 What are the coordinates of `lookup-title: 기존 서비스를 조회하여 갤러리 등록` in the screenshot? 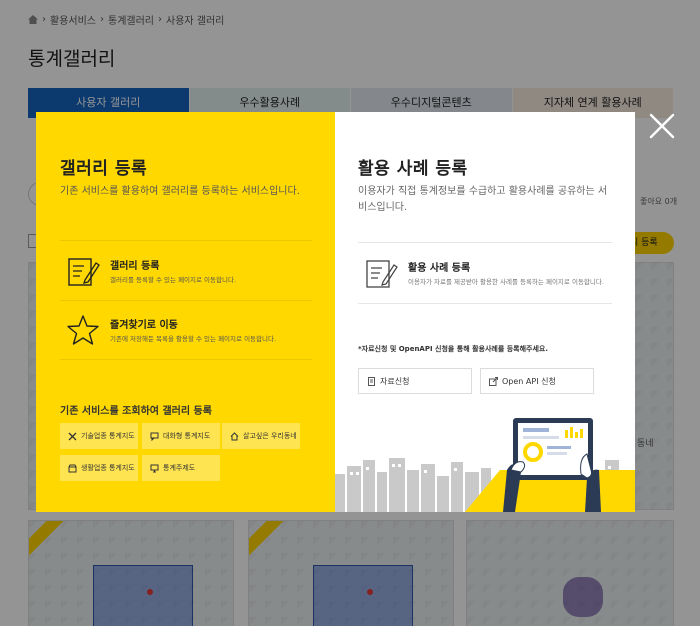 It's located at (136, 411).